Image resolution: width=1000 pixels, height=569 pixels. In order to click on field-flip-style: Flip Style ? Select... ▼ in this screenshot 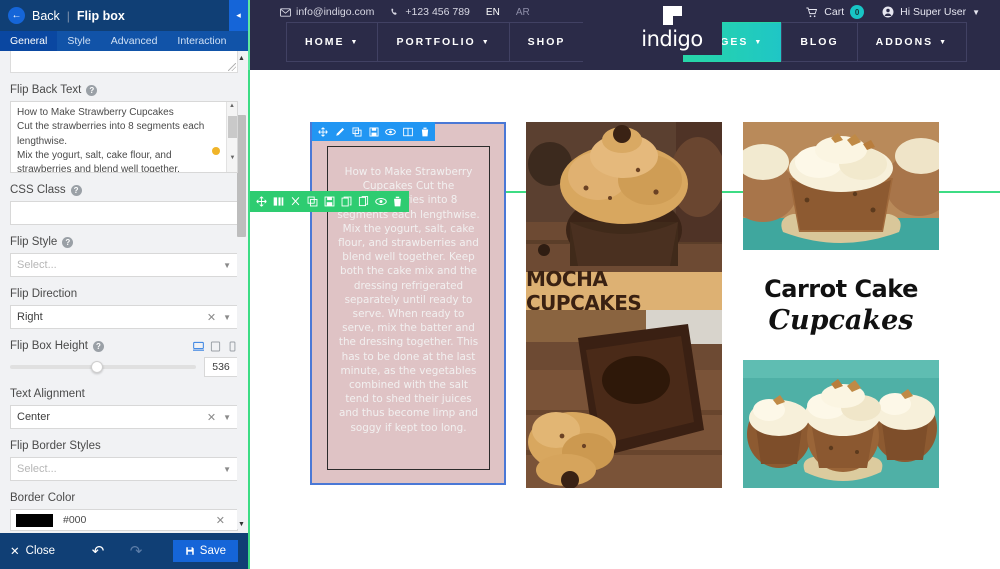, I will do `click(124, 256)`.